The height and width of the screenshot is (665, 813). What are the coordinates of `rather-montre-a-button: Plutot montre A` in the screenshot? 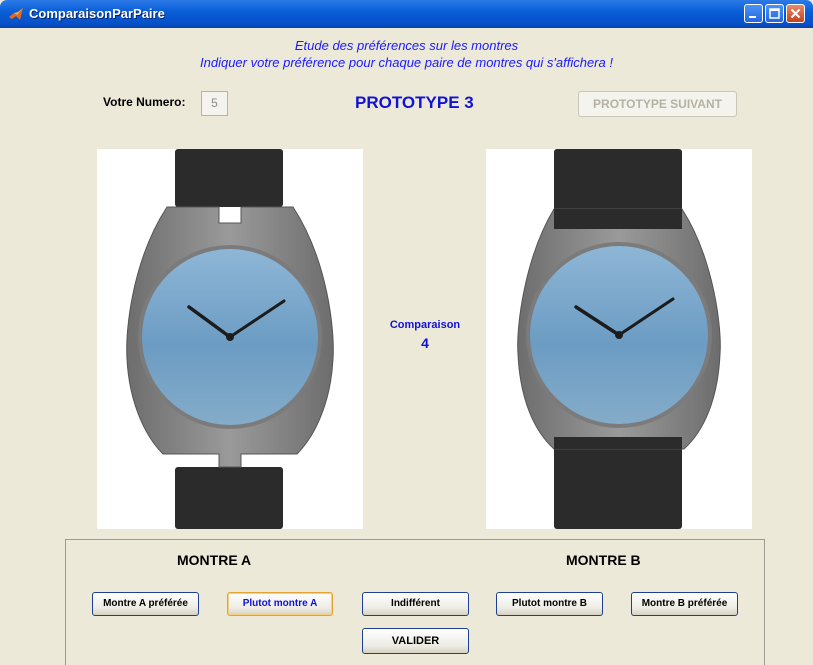 It's located at (280, 604).